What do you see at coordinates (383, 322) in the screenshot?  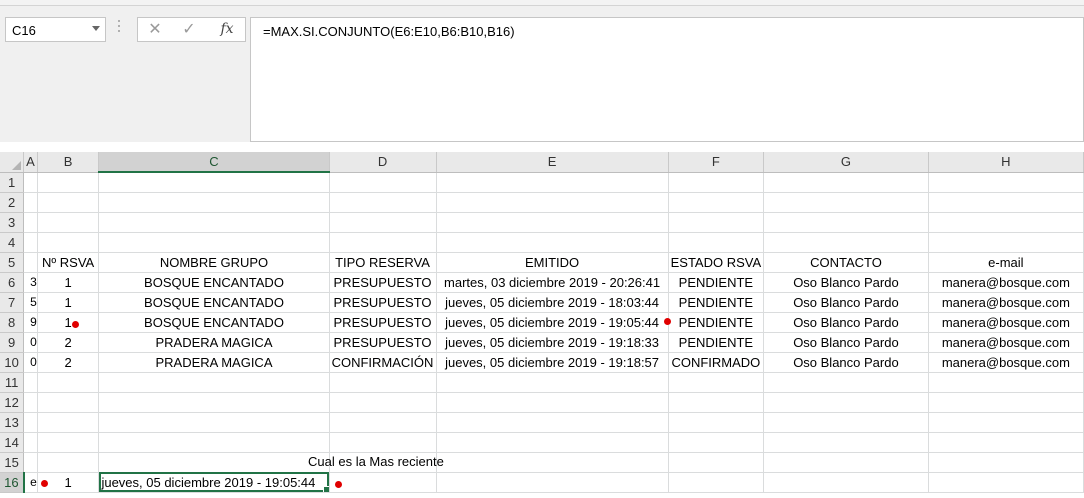 I see `cell: PRESUPUESTO` at bounding box center [383, 322].